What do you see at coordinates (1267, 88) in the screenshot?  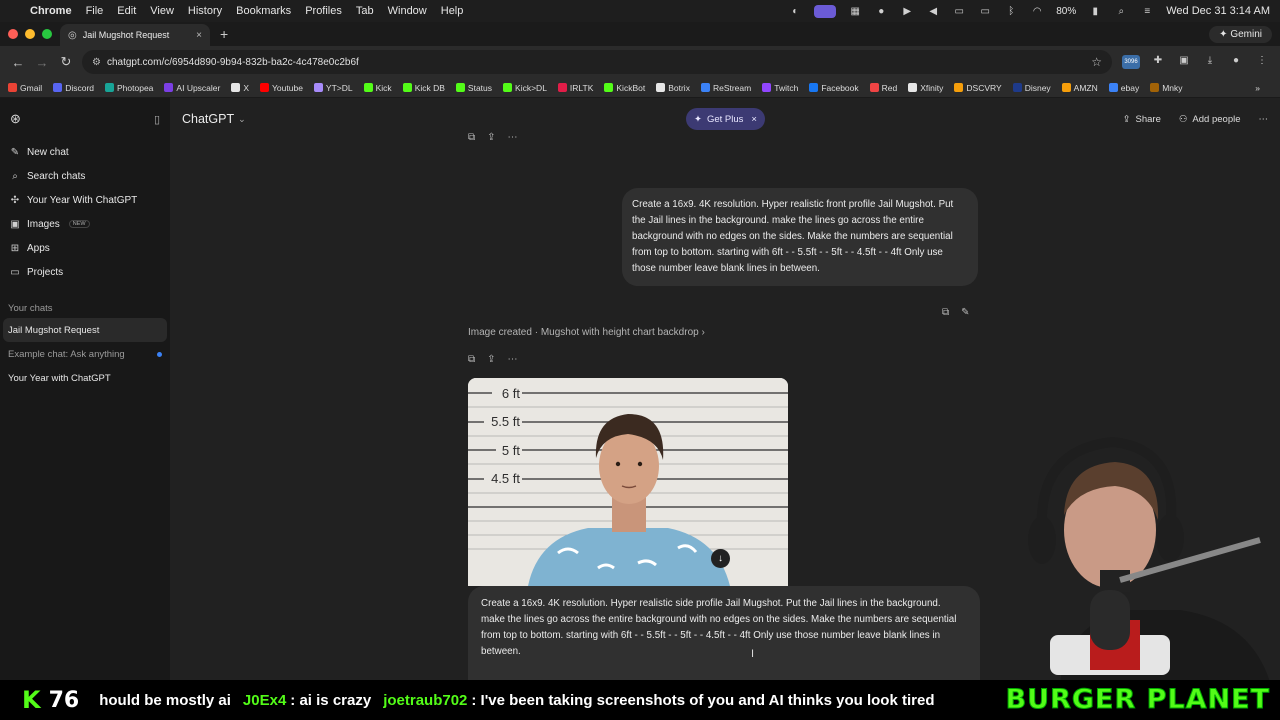 I see `more-bookmarks-icon: »` at bounding box center [1267, 88].